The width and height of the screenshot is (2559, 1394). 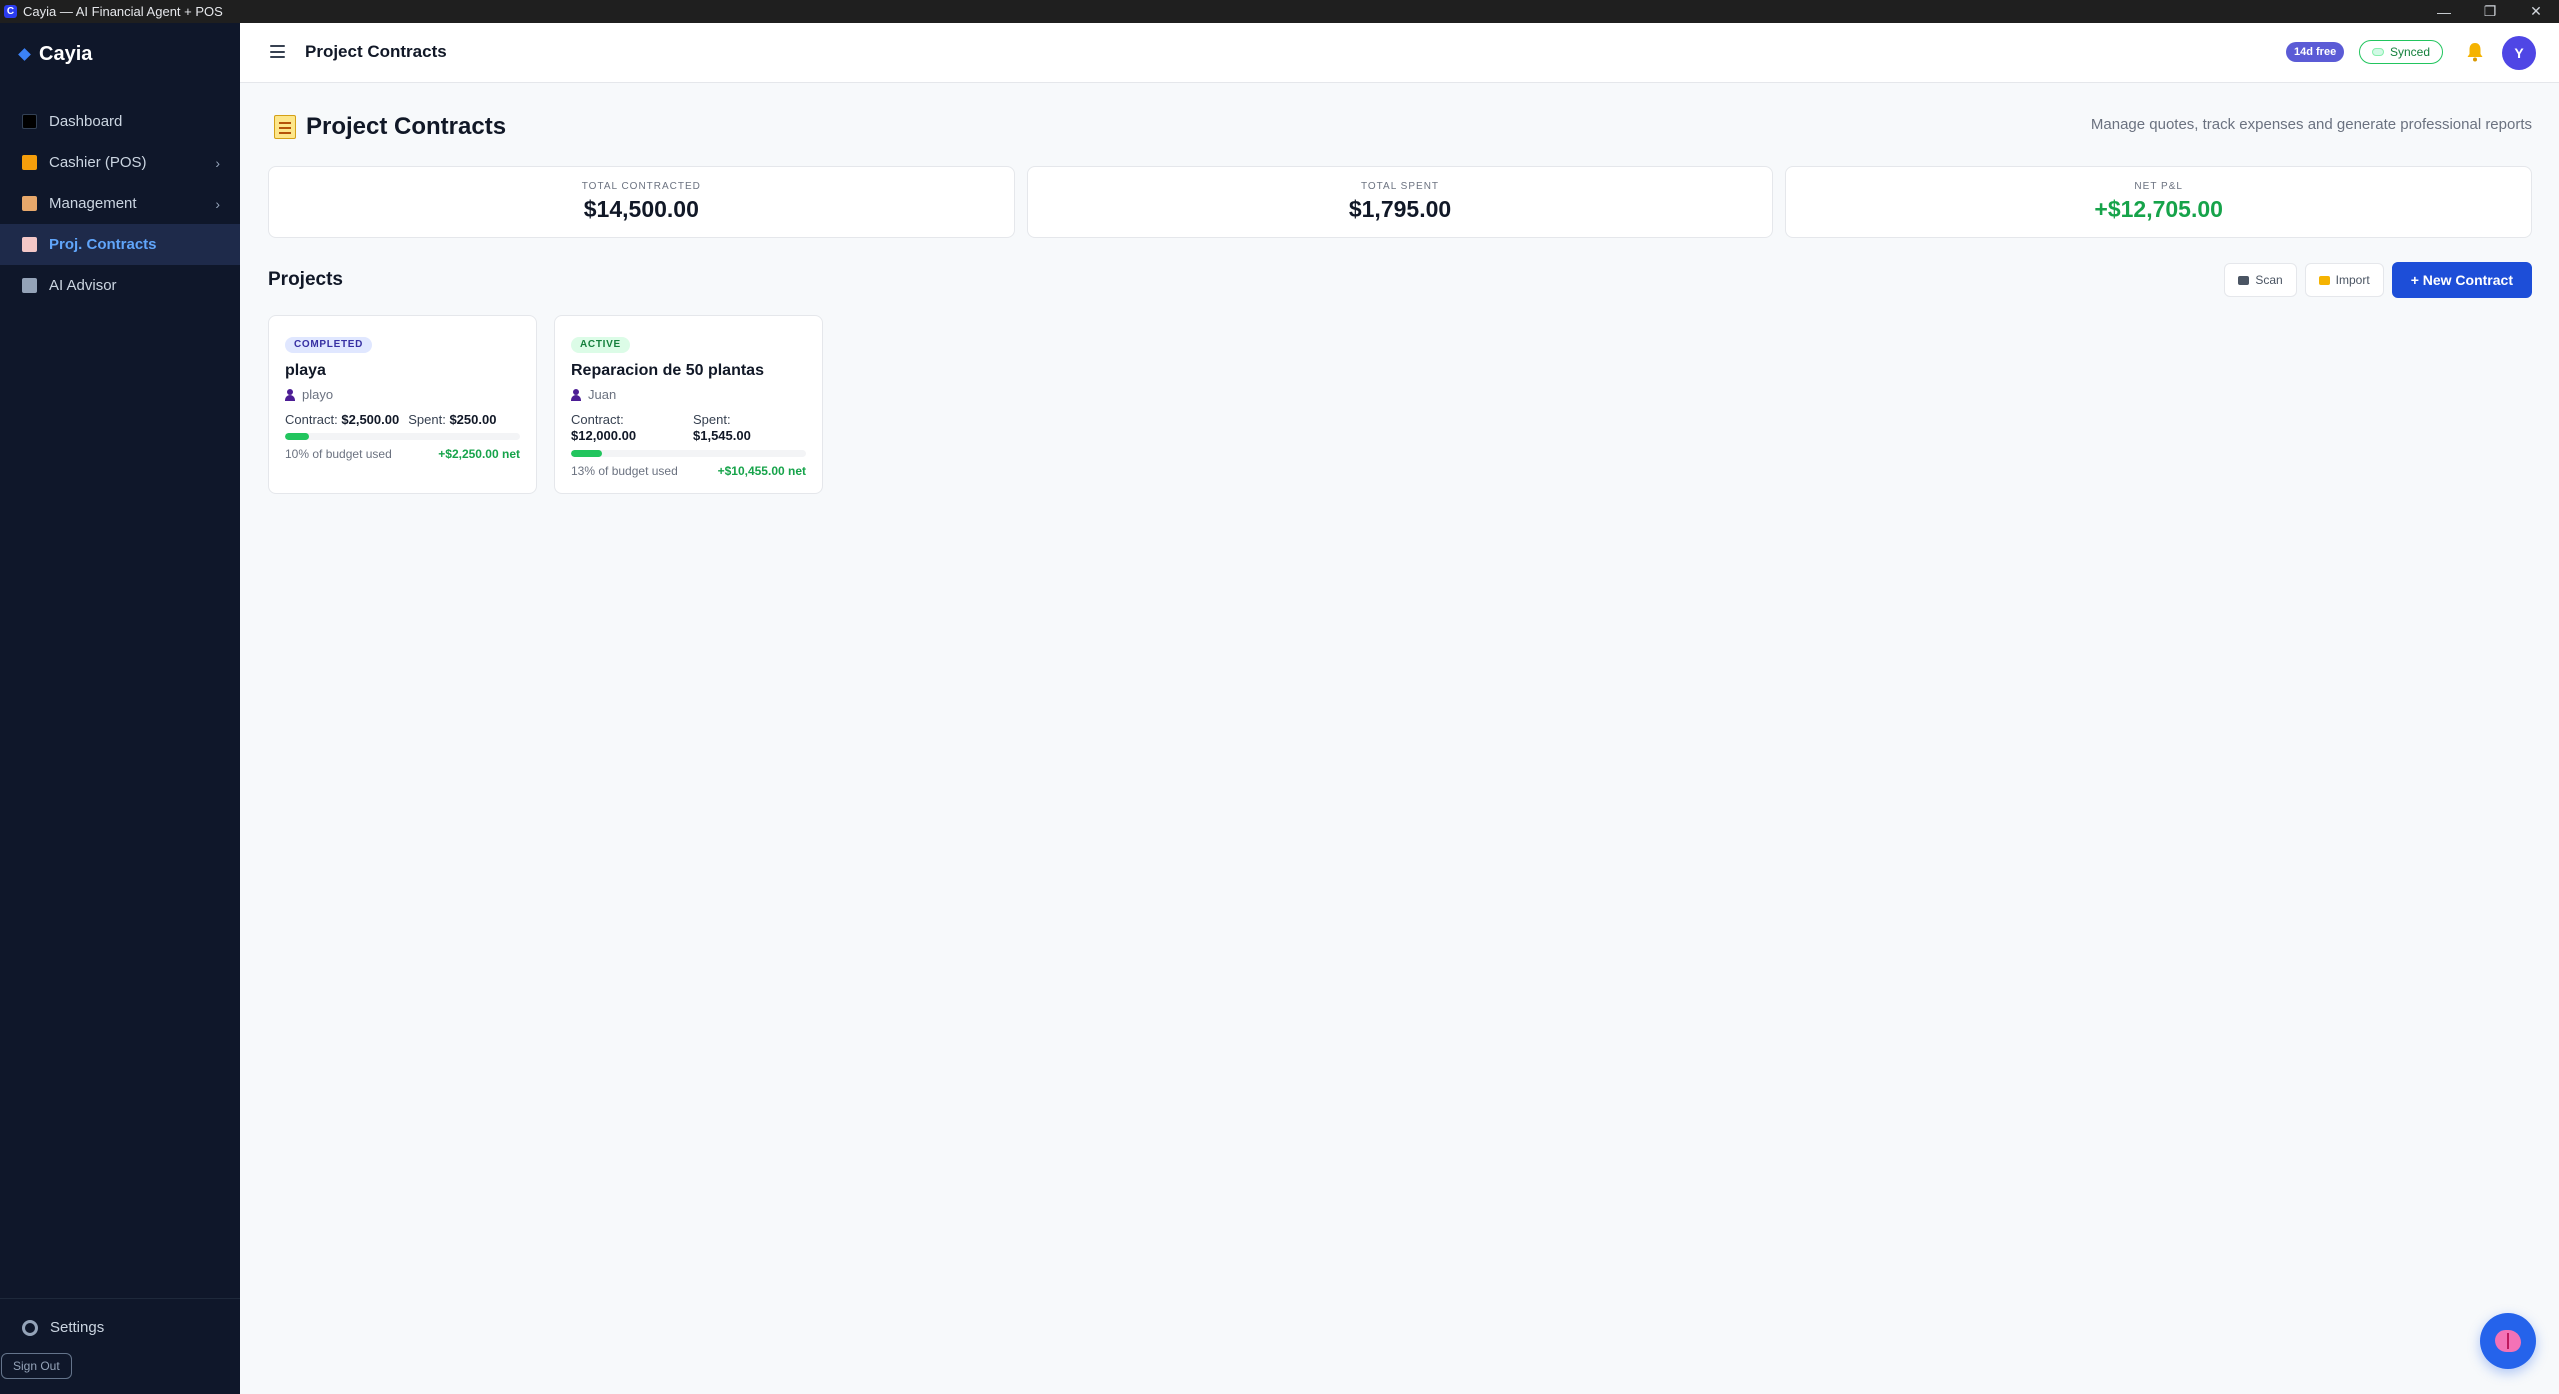 What do you see at coordinates (86, 121) in the screenshot?
I see `sidebar-item-label: Dashboard` at bounding box center [86, 121].